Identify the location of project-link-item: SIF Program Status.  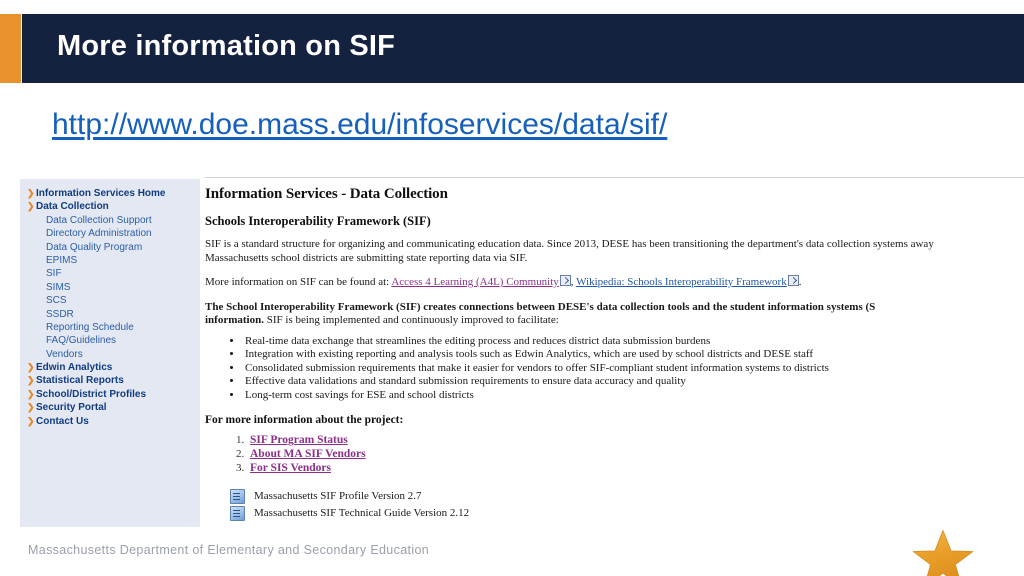
(635, 441).